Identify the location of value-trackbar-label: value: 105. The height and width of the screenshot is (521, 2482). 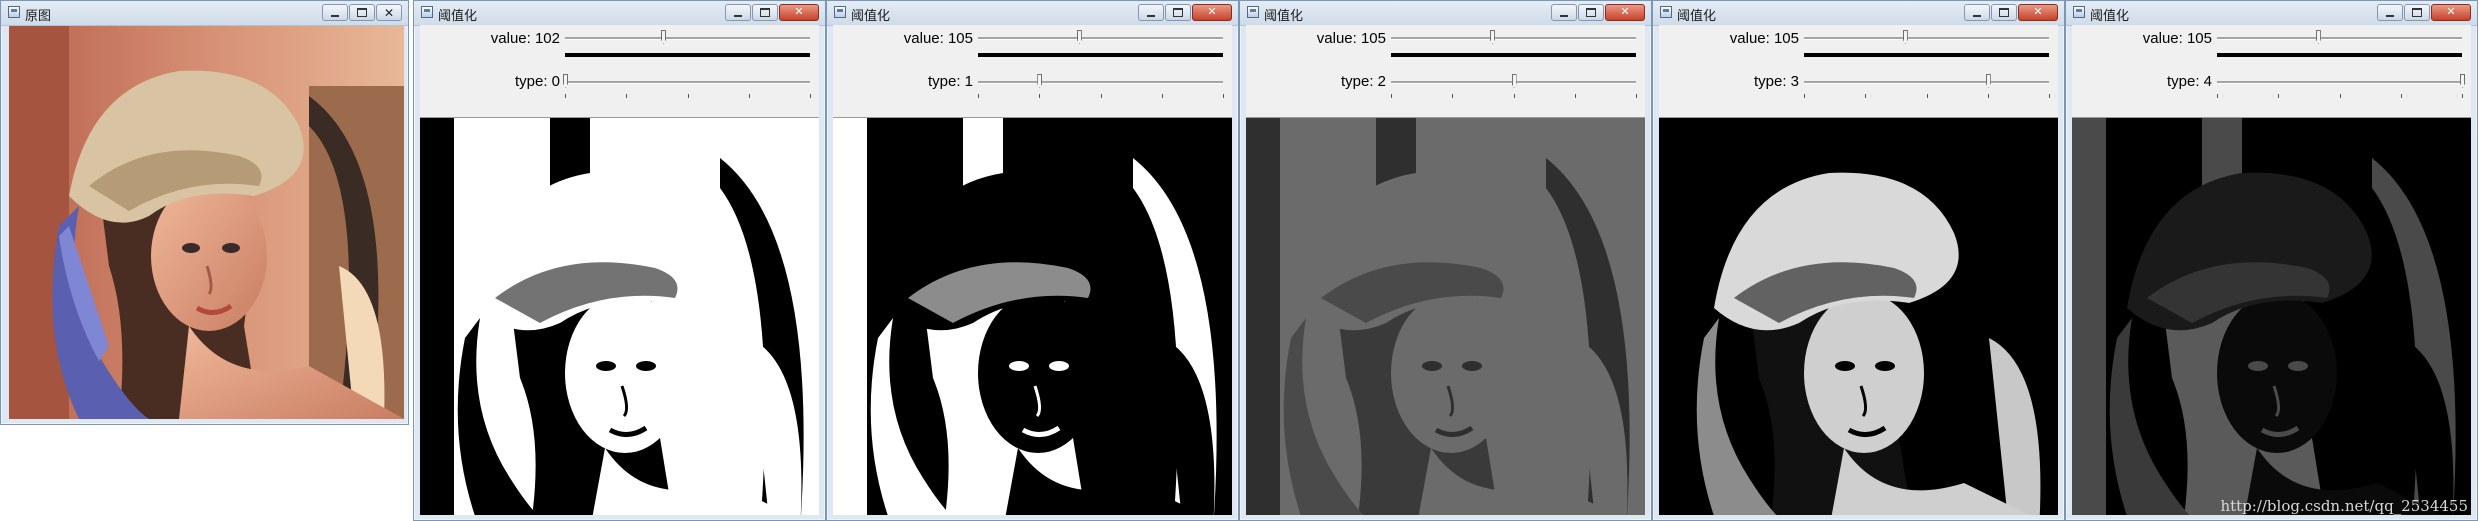
(1351, 38).